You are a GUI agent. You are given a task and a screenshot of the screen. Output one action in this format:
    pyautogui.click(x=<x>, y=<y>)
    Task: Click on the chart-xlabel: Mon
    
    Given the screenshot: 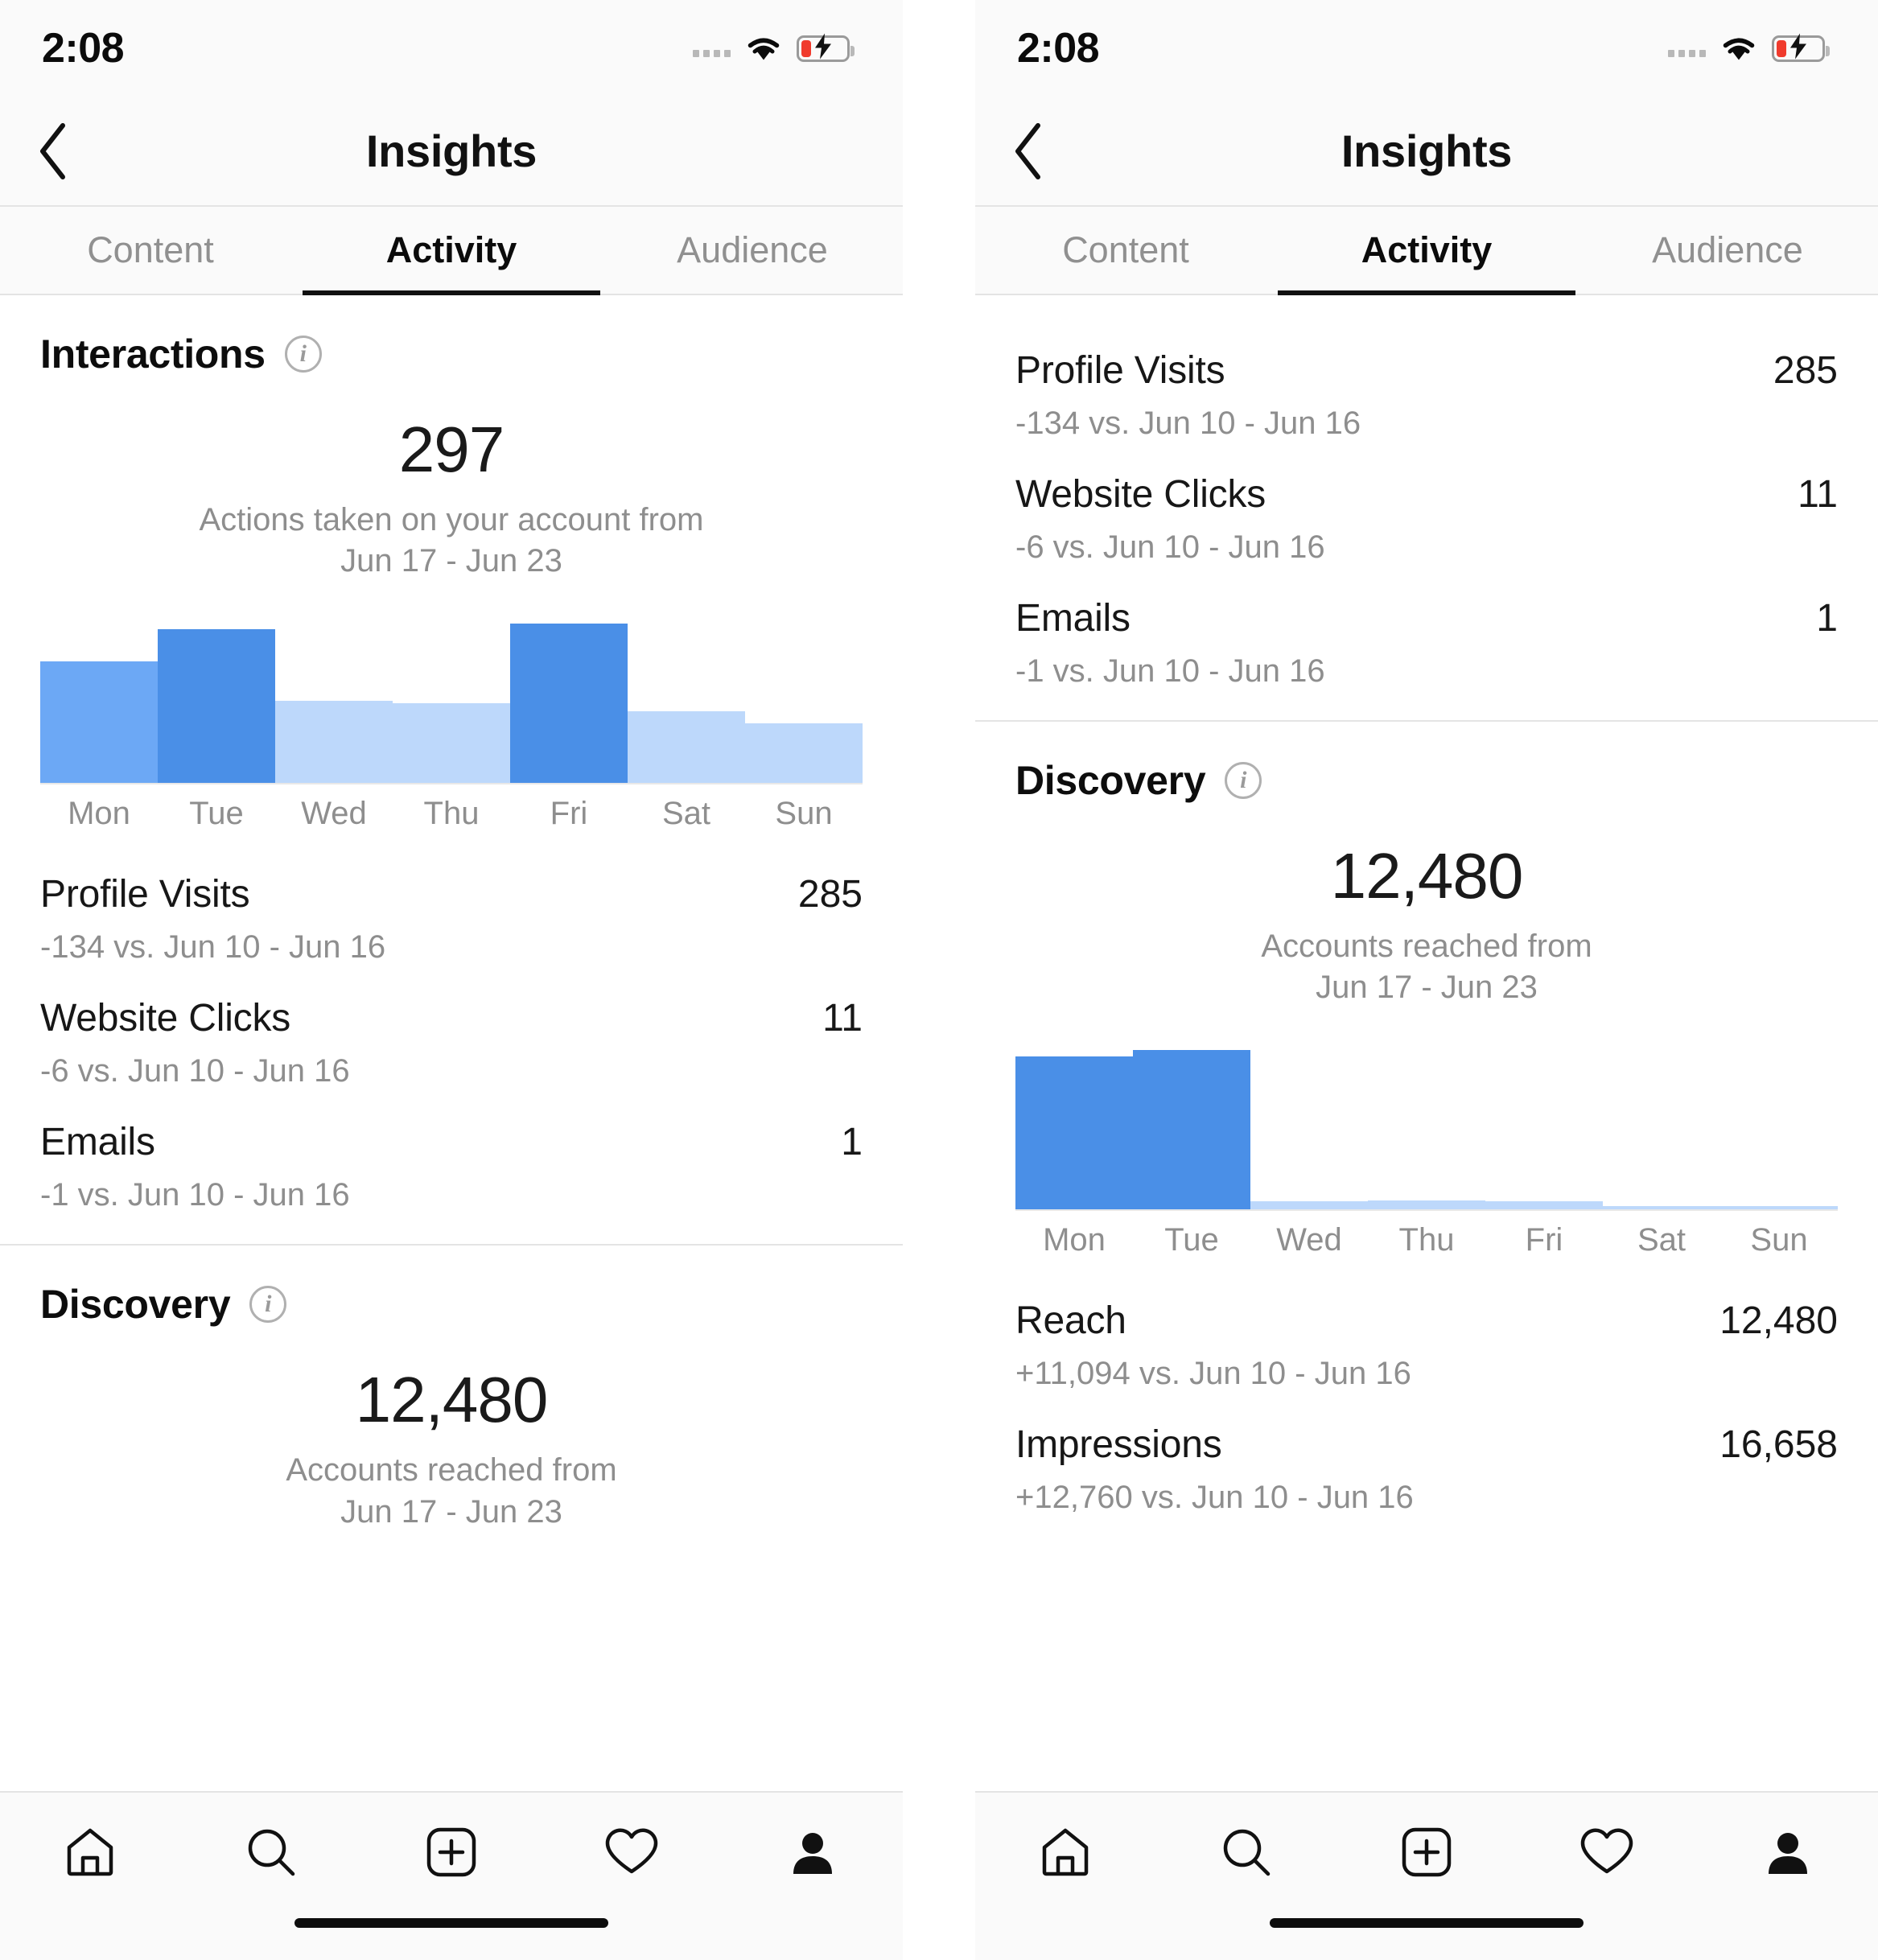 What is the action you would take?
    pyautogui.click(x=99, y=814)
    